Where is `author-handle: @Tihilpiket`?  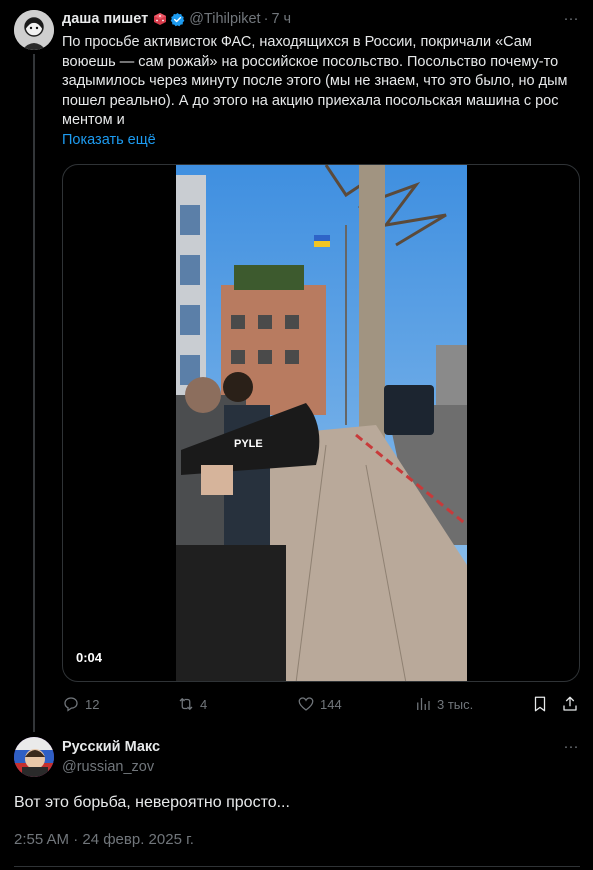 author-handle: @Tihilpiket is located at coordinates (224, 19).